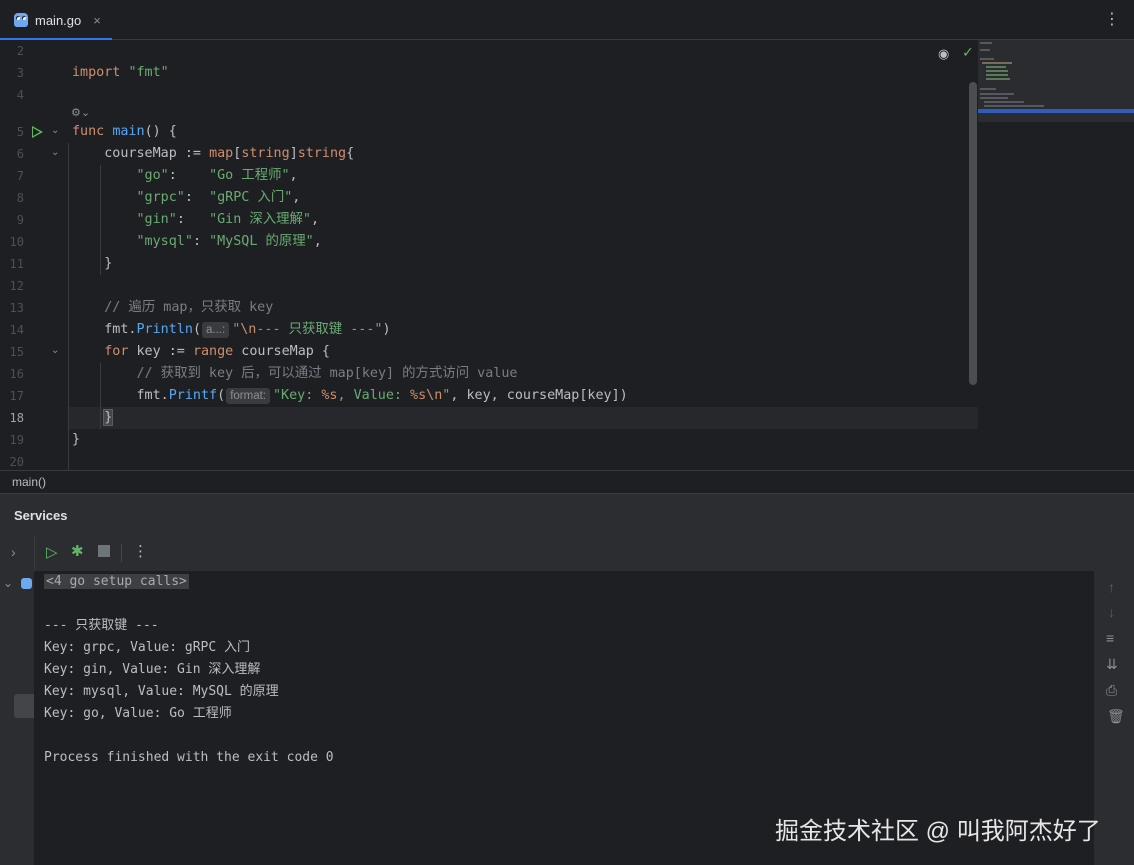 Image resolution: width=1134 pixels, height=865 pixels. I want to click on close-icon: ×, so click(97, 20).